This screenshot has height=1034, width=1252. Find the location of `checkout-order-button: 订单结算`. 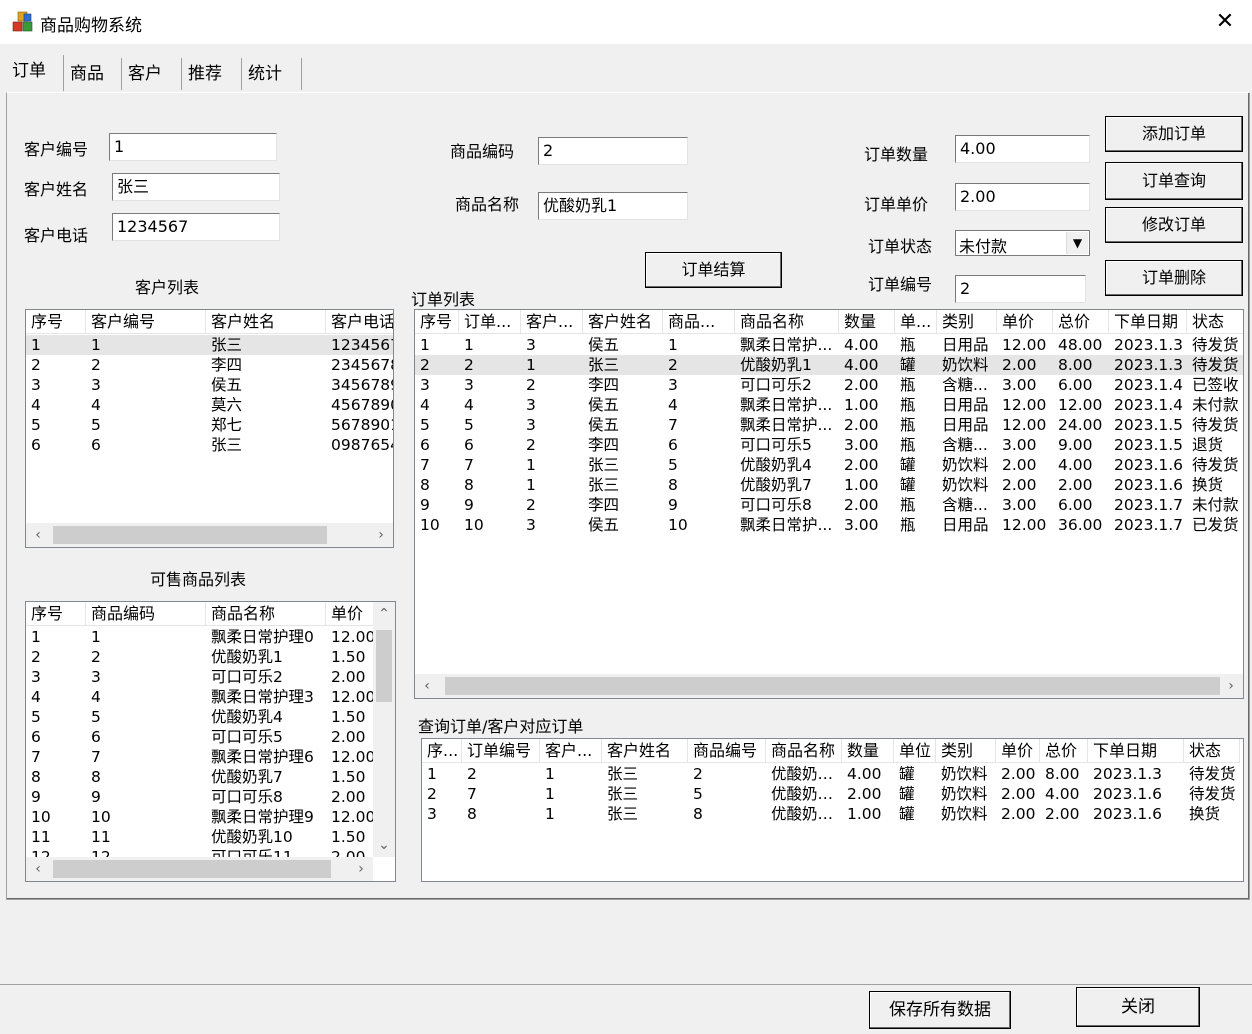

checkout-order-button: 订单结算 is located at coordinates (713, 270).